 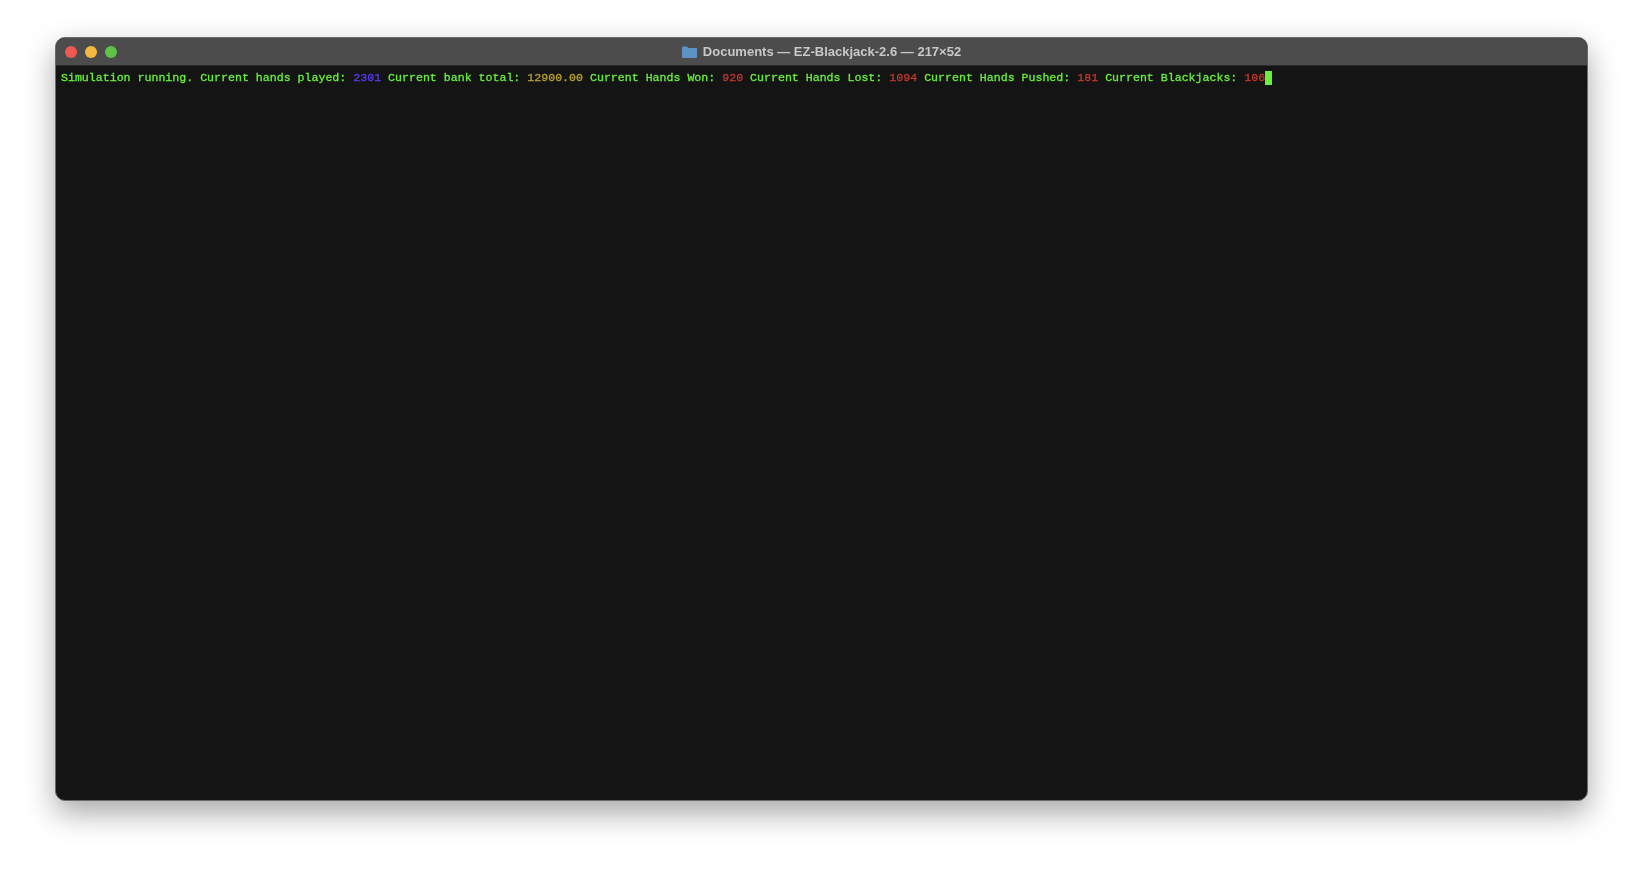 What do you see at coordinates (903, 78) in the screenshot?
I see `terminal-text: 1094` at bounding box center [903, 78].